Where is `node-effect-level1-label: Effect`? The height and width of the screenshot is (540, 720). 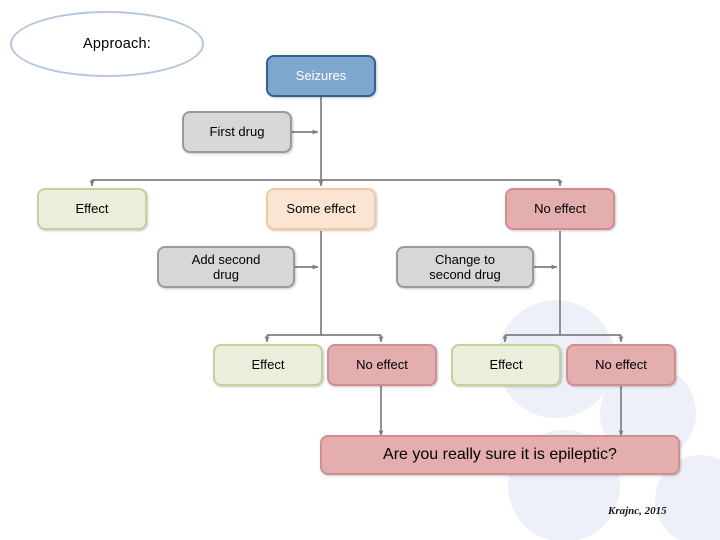
node-effect-level1-label: Effect is located at coordinates (92, 209).